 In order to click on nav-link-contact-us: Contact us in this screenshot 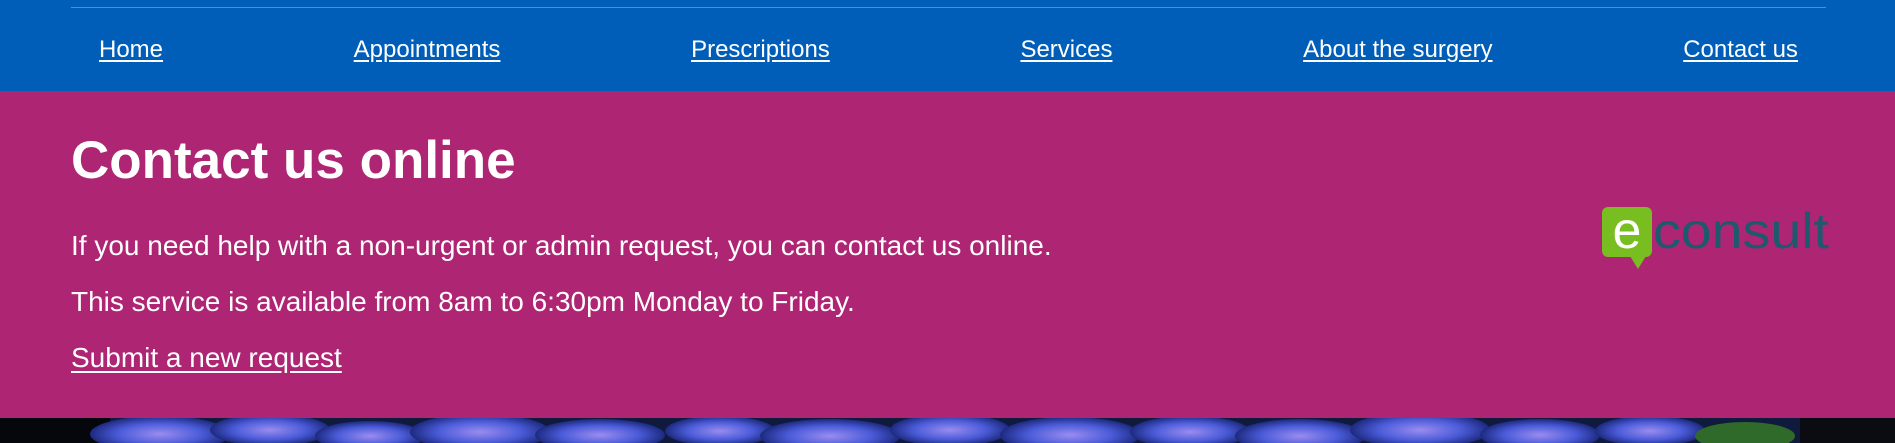, I will do `click(1740, 49)`.